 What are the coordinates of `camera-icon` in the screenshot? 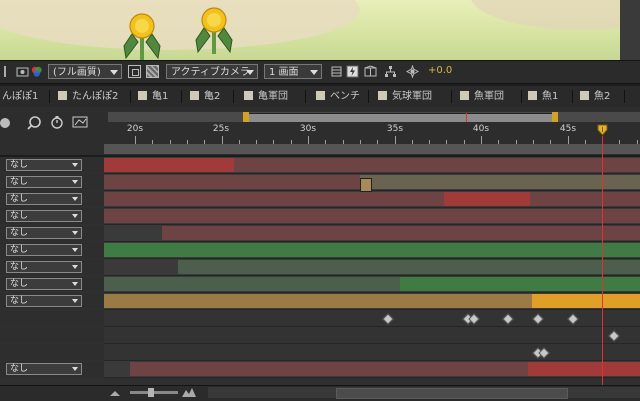 It's located at (22, 71).